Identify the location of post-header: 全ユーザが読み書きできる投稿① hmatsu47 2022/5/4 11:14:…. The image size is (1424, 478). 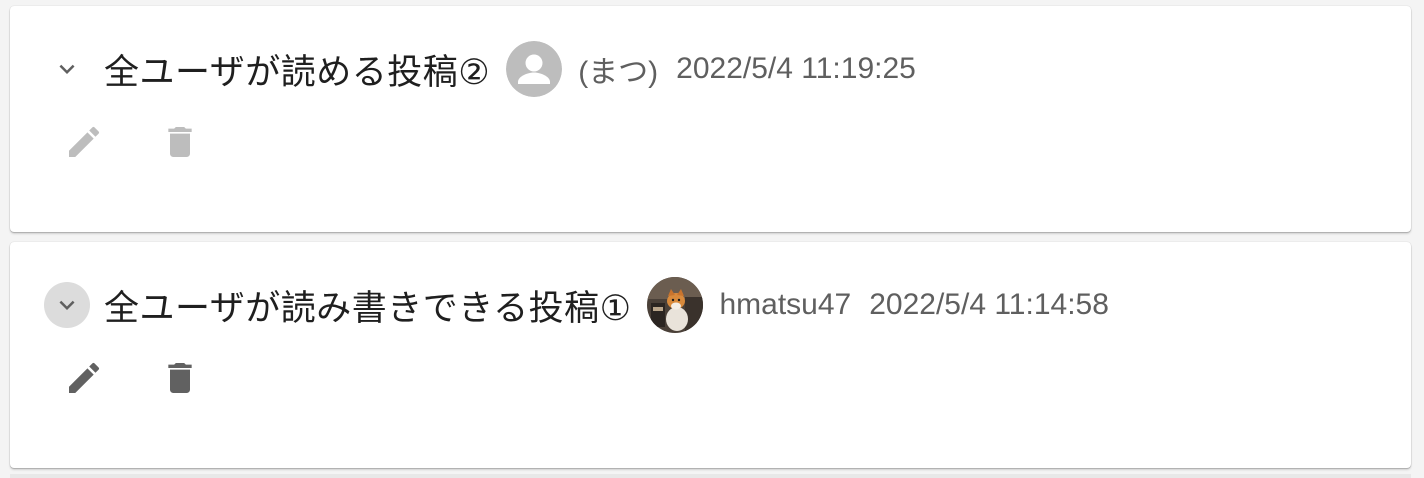
(576, 305).